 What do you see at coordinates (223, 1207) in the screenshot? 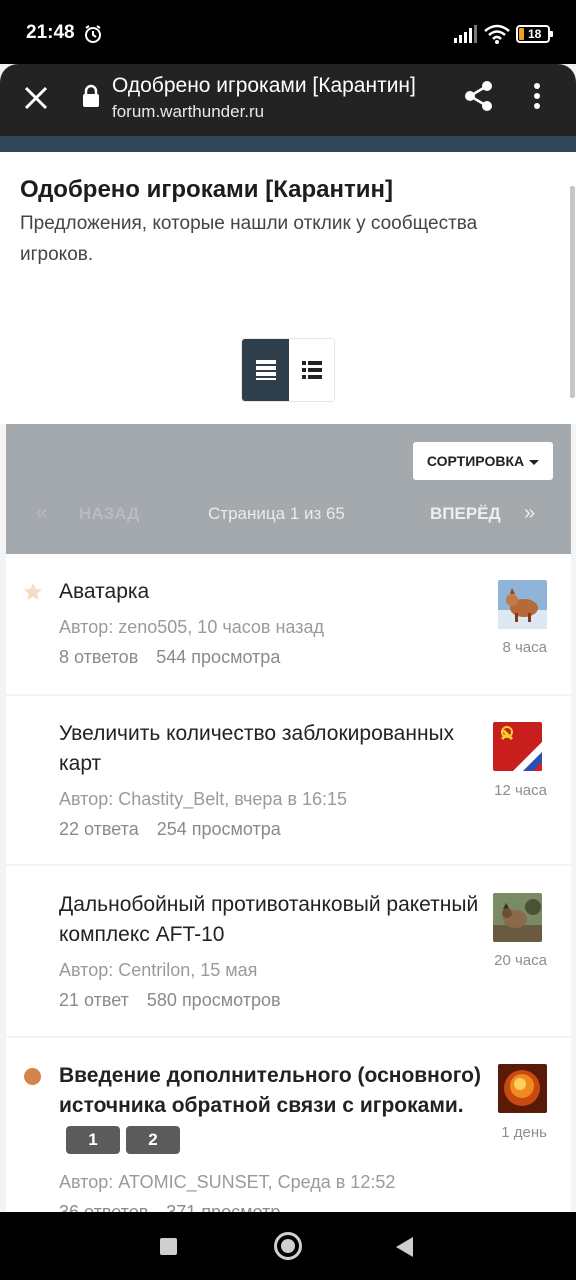
I see `topic-views: 371 просмотр` at bounding box center [223, 1207].